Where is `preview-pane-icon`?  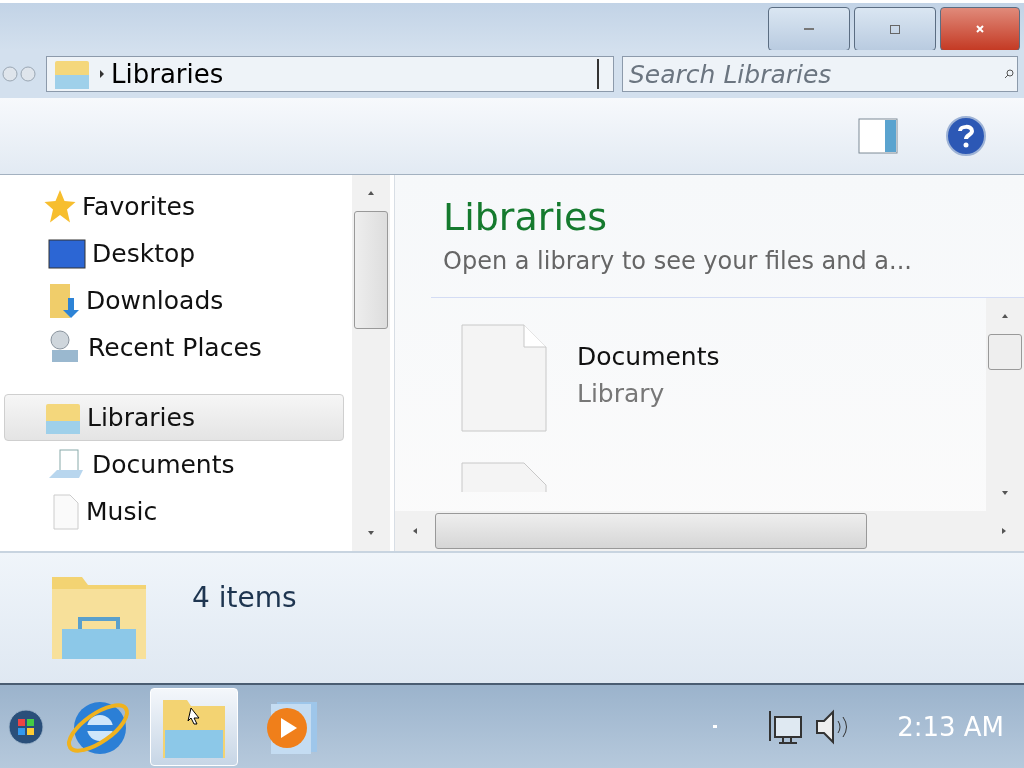 preview-pane-icon is located at coordinates (878, 136).